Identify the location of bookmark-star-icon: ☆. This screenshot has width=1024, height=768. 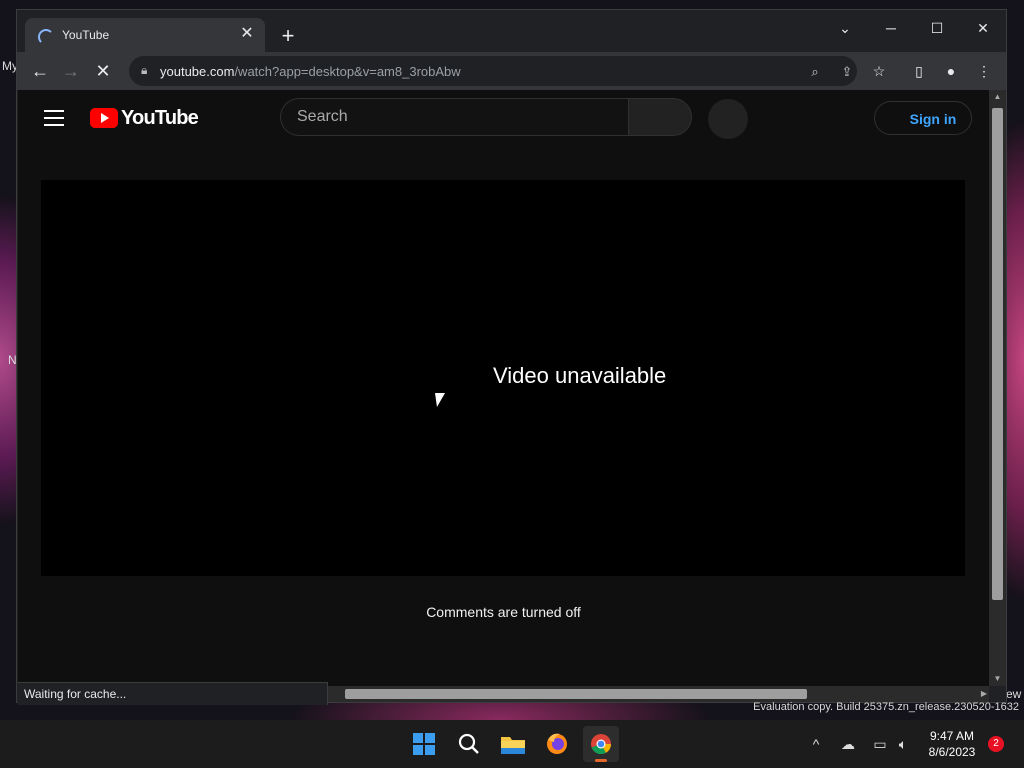
(879, 71).